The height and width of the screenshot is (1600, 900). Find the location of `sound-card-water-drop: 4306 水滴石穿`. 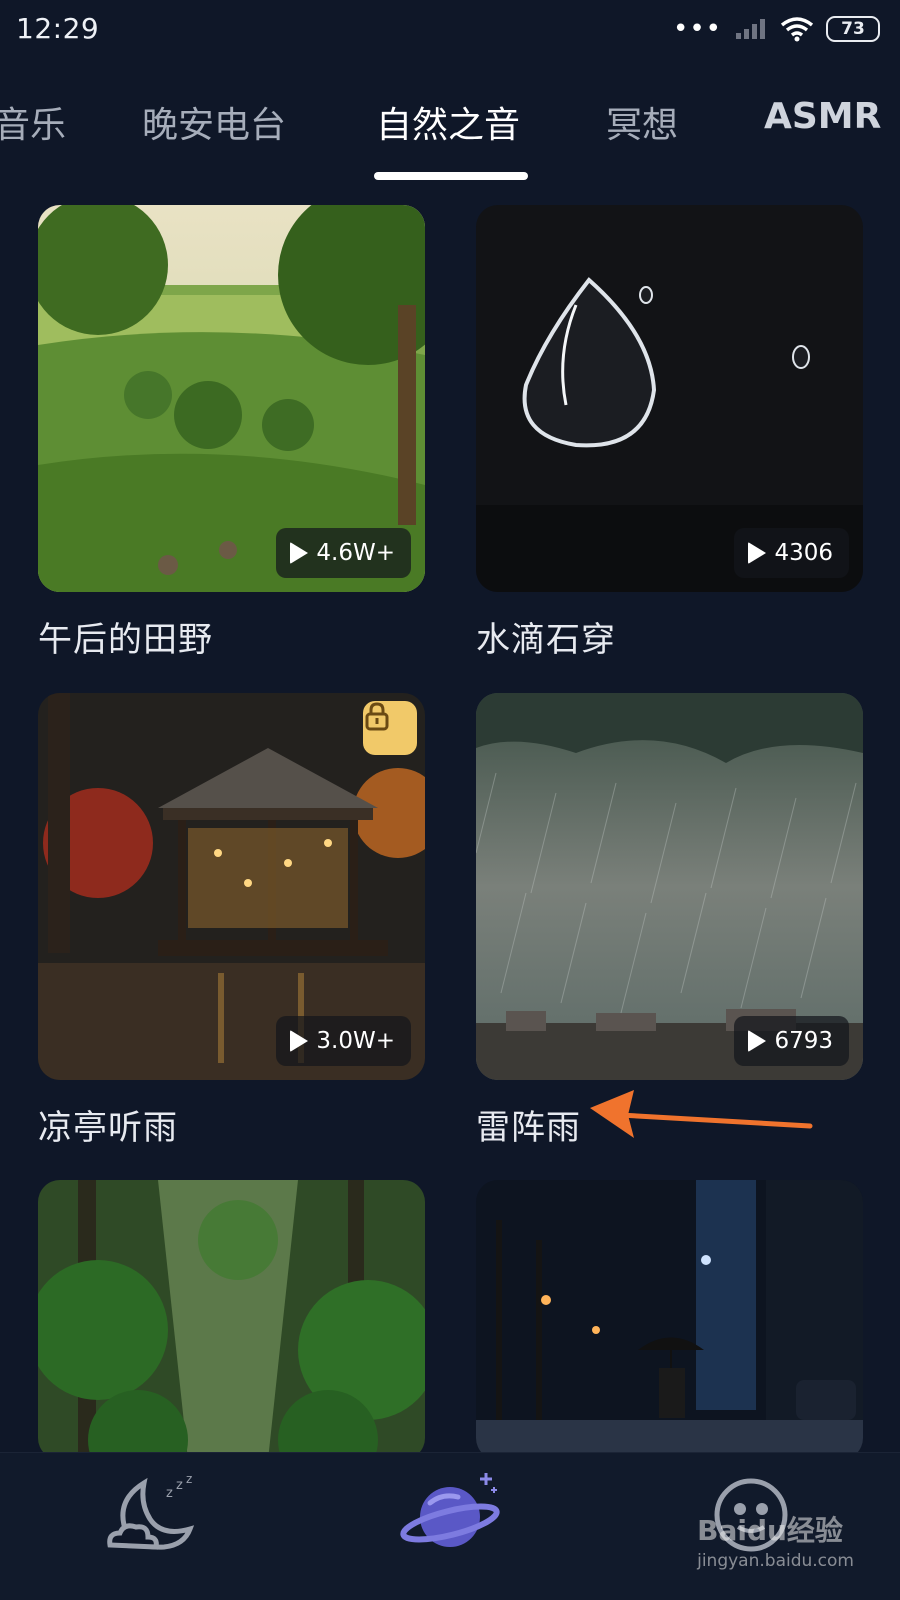

sound-card-water-drop: 4306 水滴石穿 is located at coordinates (669, 433).